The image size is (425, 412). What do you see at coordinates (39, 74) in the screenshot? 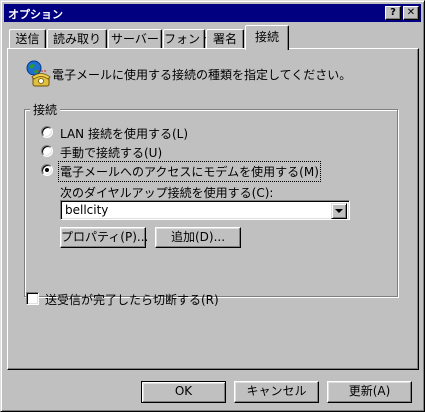
I see `phone-globe-icon` at bounding box center [39, 74].